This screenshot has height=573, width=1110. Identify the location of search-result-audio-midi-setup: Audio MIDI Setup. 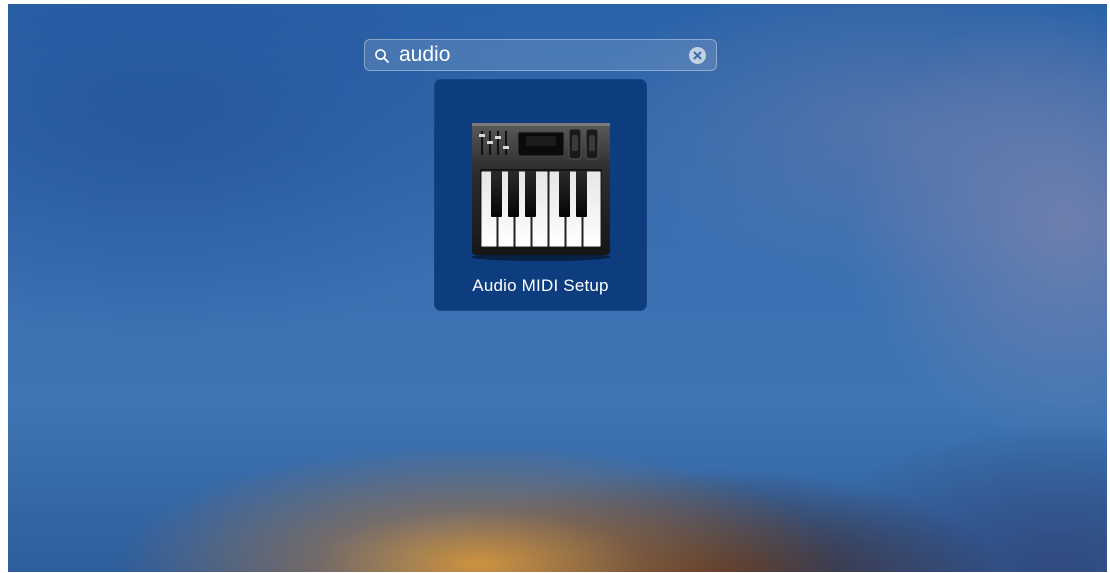
(540, 195).